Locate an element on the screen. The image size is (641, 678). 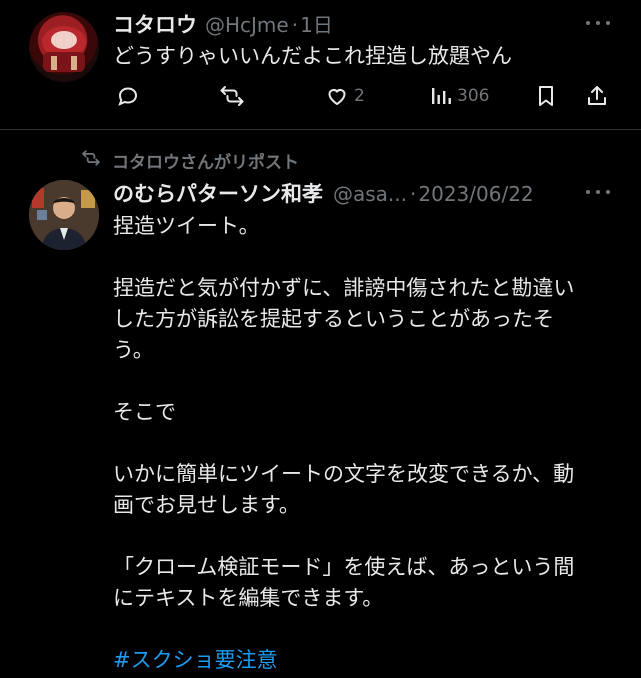
repost-icon is located at coordinates (96, 160).